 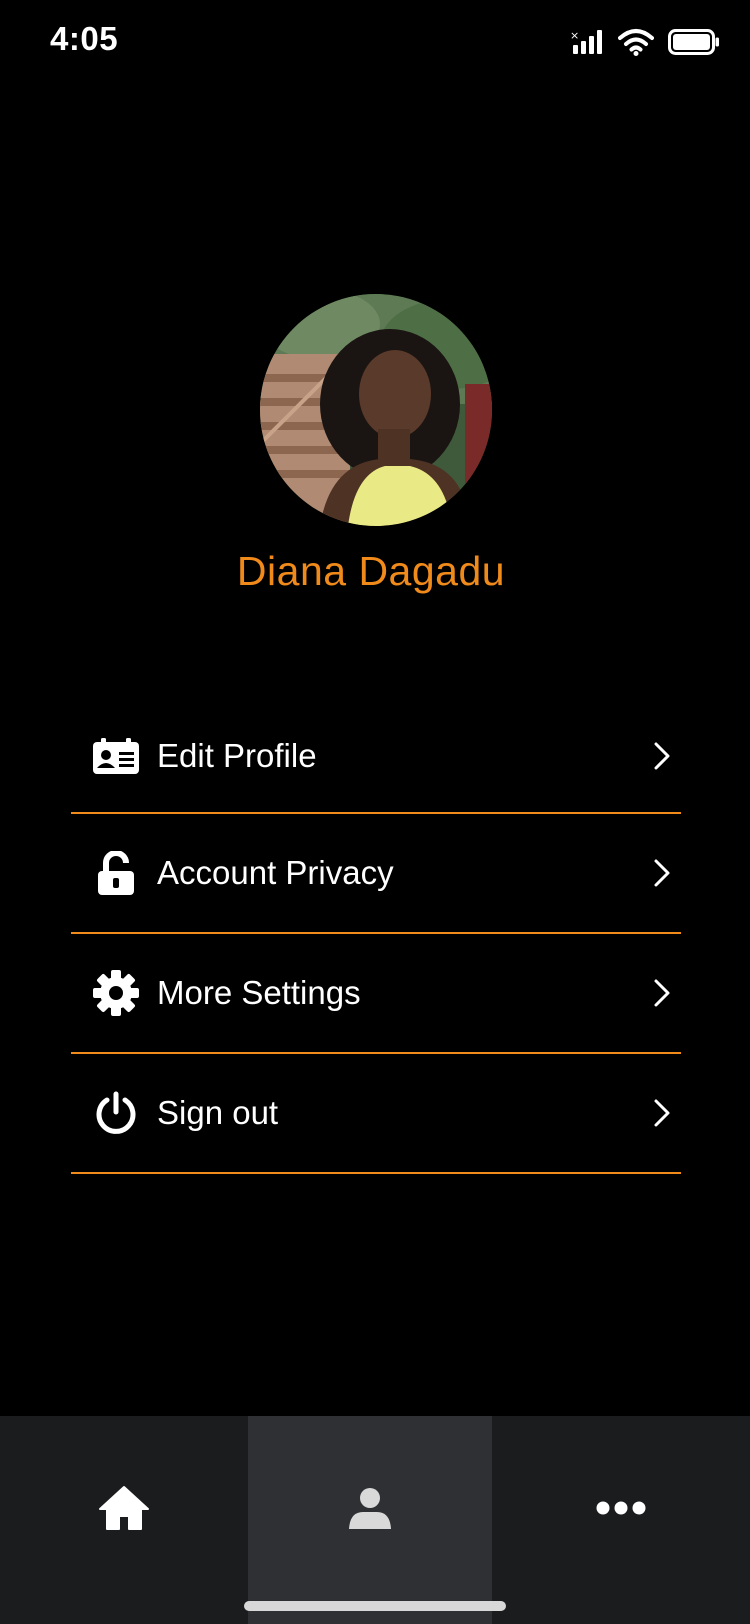 I want to click on home-icon, so click(x=124, y=1510).